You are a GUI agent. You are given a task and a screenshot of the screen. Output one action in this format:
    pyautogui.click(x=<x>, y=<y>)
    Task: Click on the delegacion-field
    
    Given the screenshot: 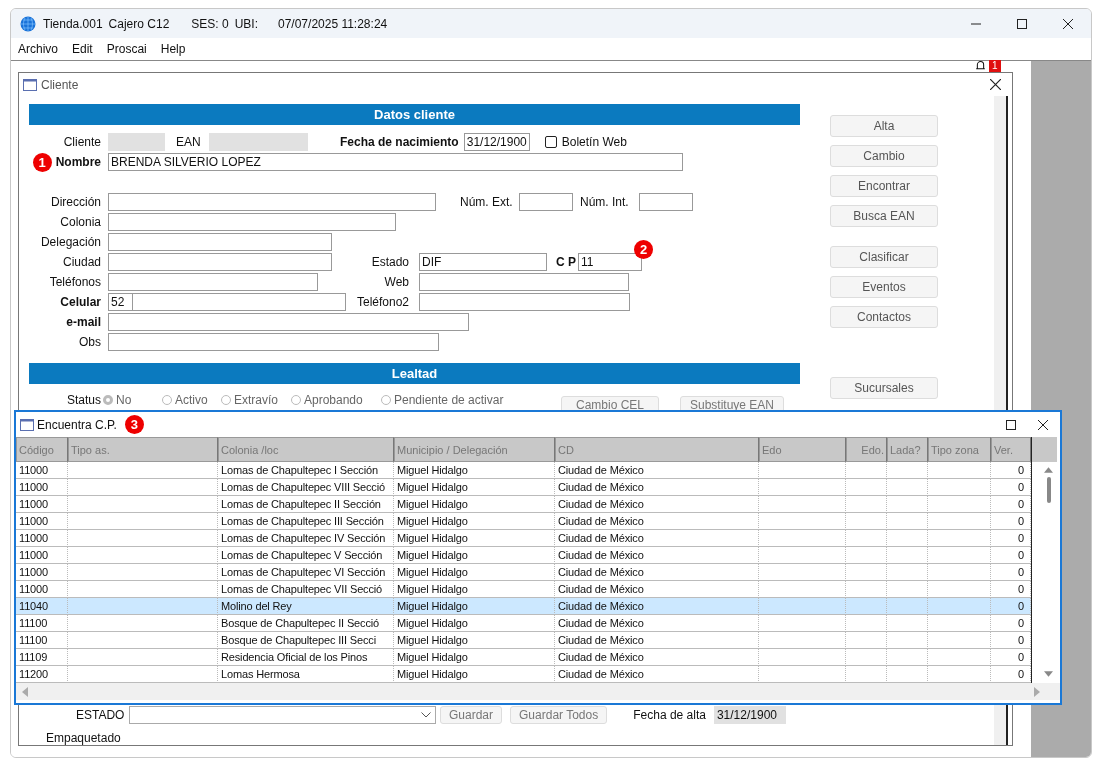 What is the action you would take?
    pyautogui.click(x=220, y=242)
    